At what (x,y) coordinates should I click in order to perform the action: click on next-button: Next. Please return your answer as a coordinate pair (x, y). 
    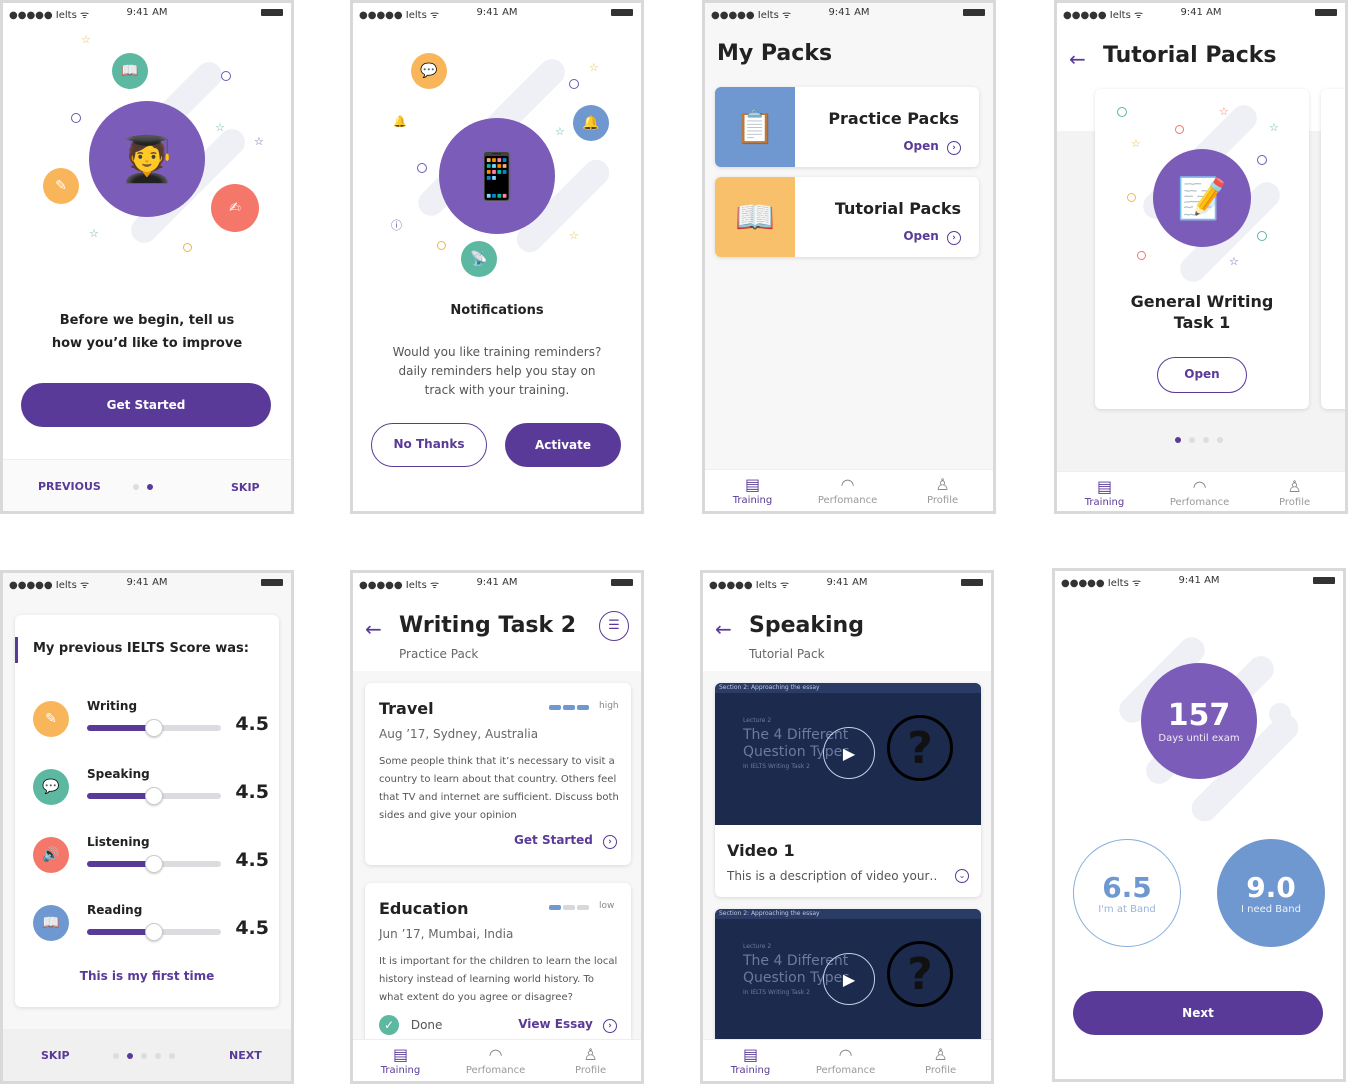
    Looking at the image, I should click on (1198, 1013).